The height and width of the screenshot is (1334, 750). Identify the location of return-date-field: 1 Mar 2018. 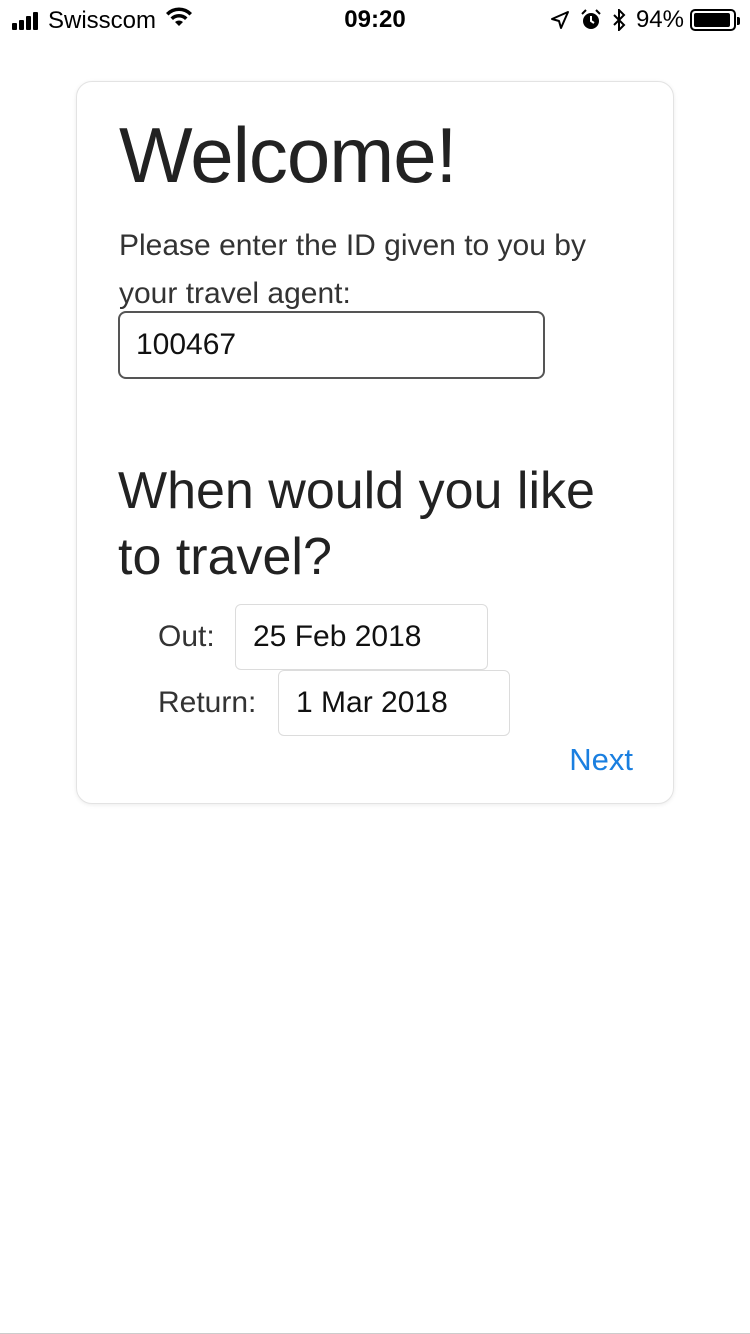
(394, 703).